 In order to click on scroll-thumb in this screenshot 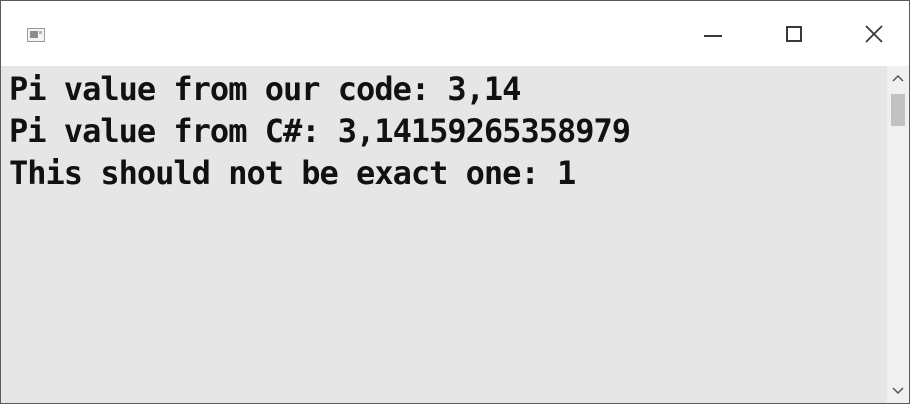, I will do `click(898, 110)`.